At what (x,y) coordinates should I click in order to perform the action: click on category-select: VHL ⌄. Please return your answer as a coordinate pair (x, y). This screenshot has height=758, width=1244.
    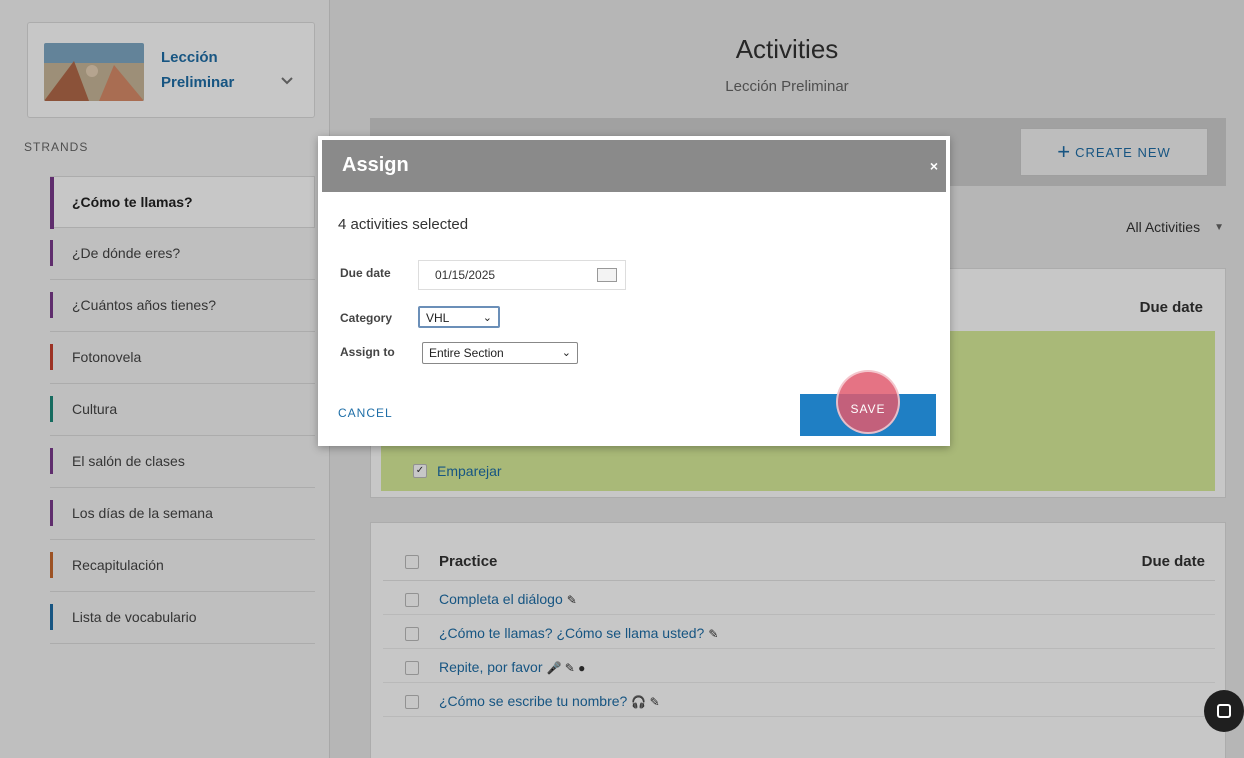
    Looking at the image, I should click on (459, 317).